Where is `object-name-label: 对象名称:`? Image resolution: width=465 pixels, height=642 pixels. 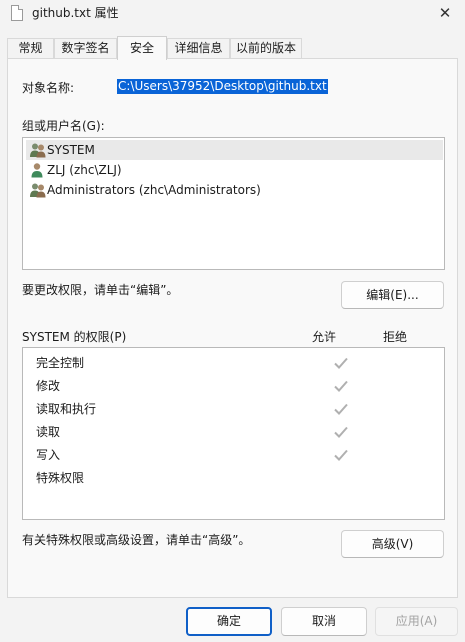
object-name-label: 对象名称: is located at coordinates (48, 88).